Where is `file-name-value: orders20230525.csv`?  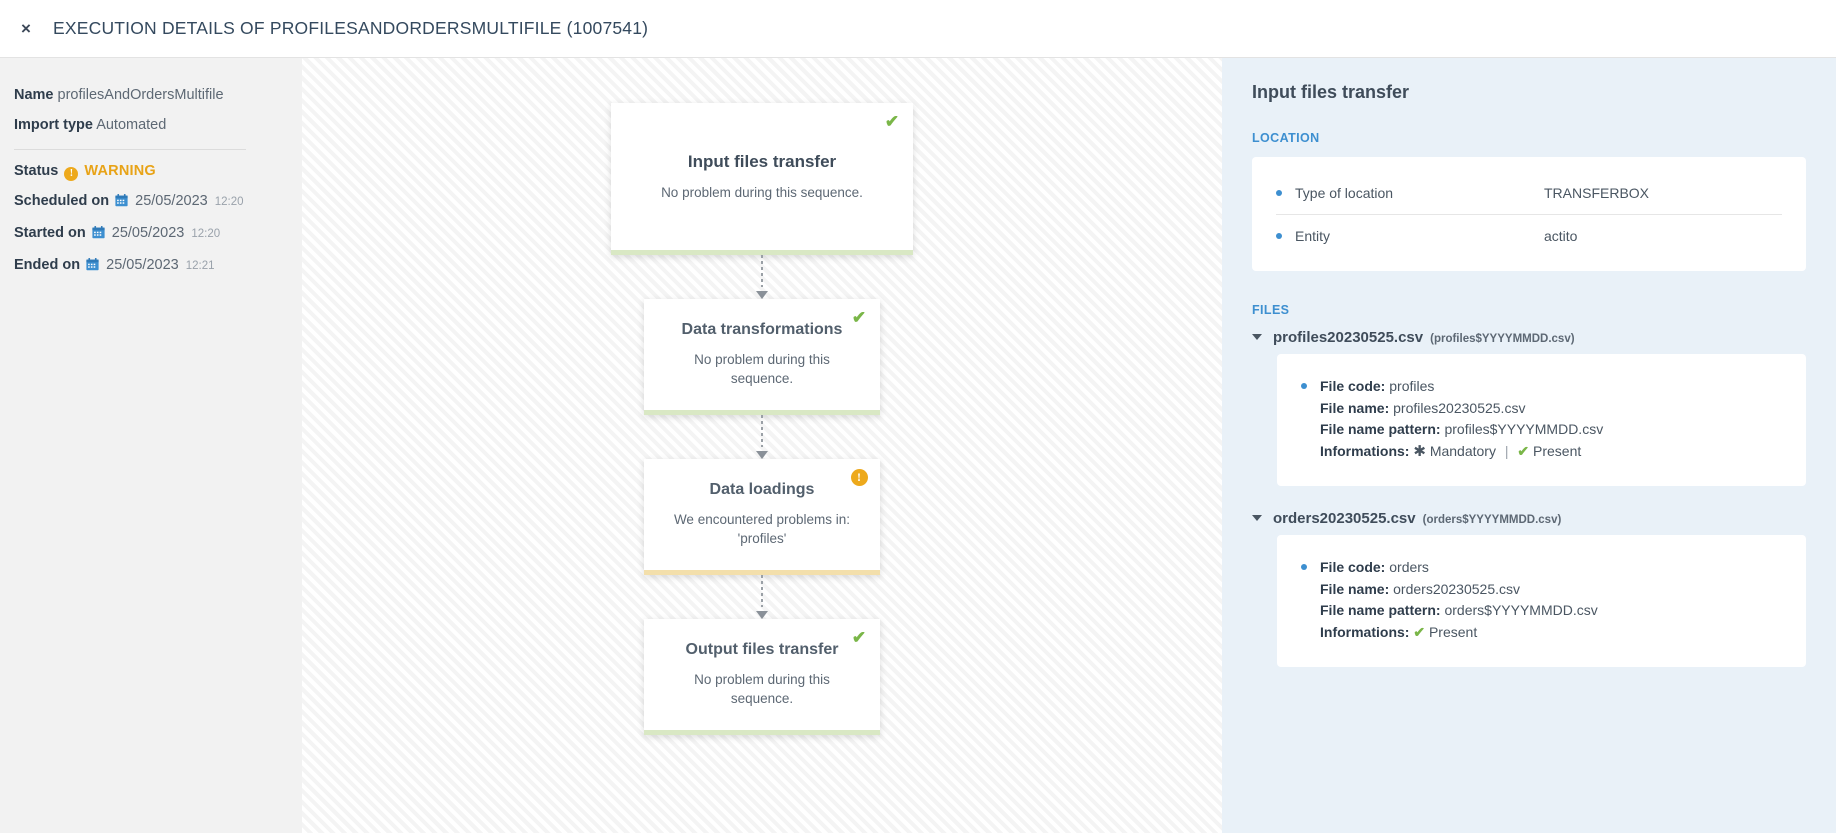
file-name-value: orders20230525.csv is located at coordinates (1457, 588).